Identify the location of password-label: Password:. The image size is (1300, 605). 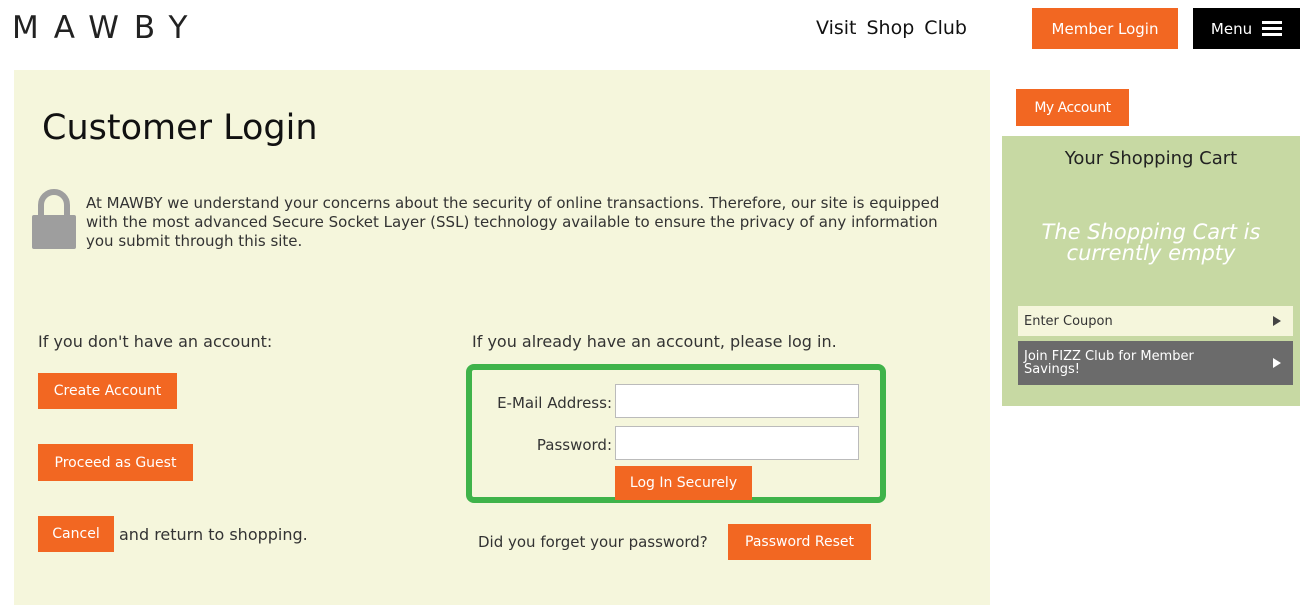
(574, 445).